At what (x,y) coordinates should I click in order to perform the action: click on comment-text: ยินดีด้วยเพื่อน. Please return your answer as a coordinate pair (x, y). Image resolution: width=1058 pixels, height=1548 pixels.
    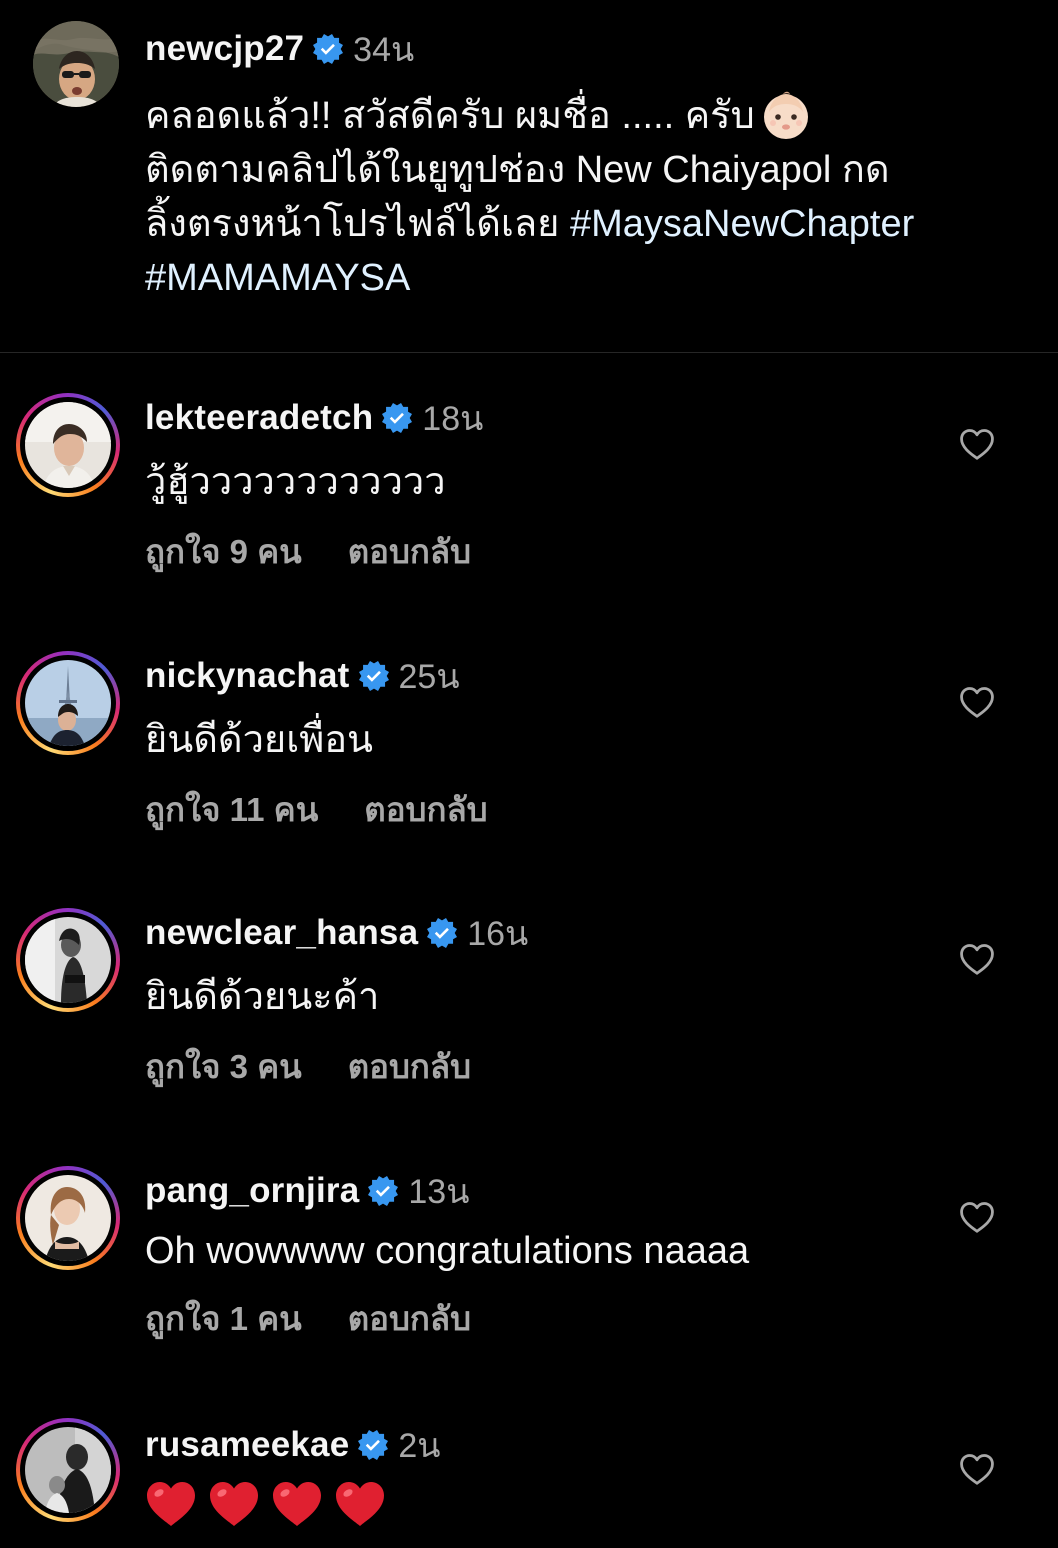
    Looking at the image, I should click on (259, 740).